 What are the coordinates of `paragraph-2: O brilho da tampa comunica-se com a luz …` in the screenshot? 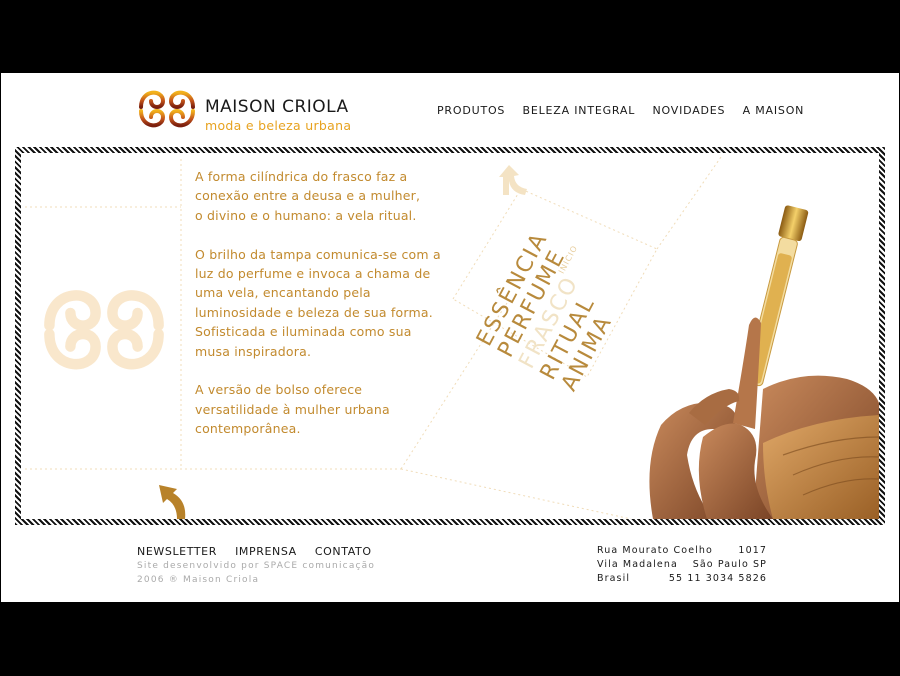 It's located at (318, 302).